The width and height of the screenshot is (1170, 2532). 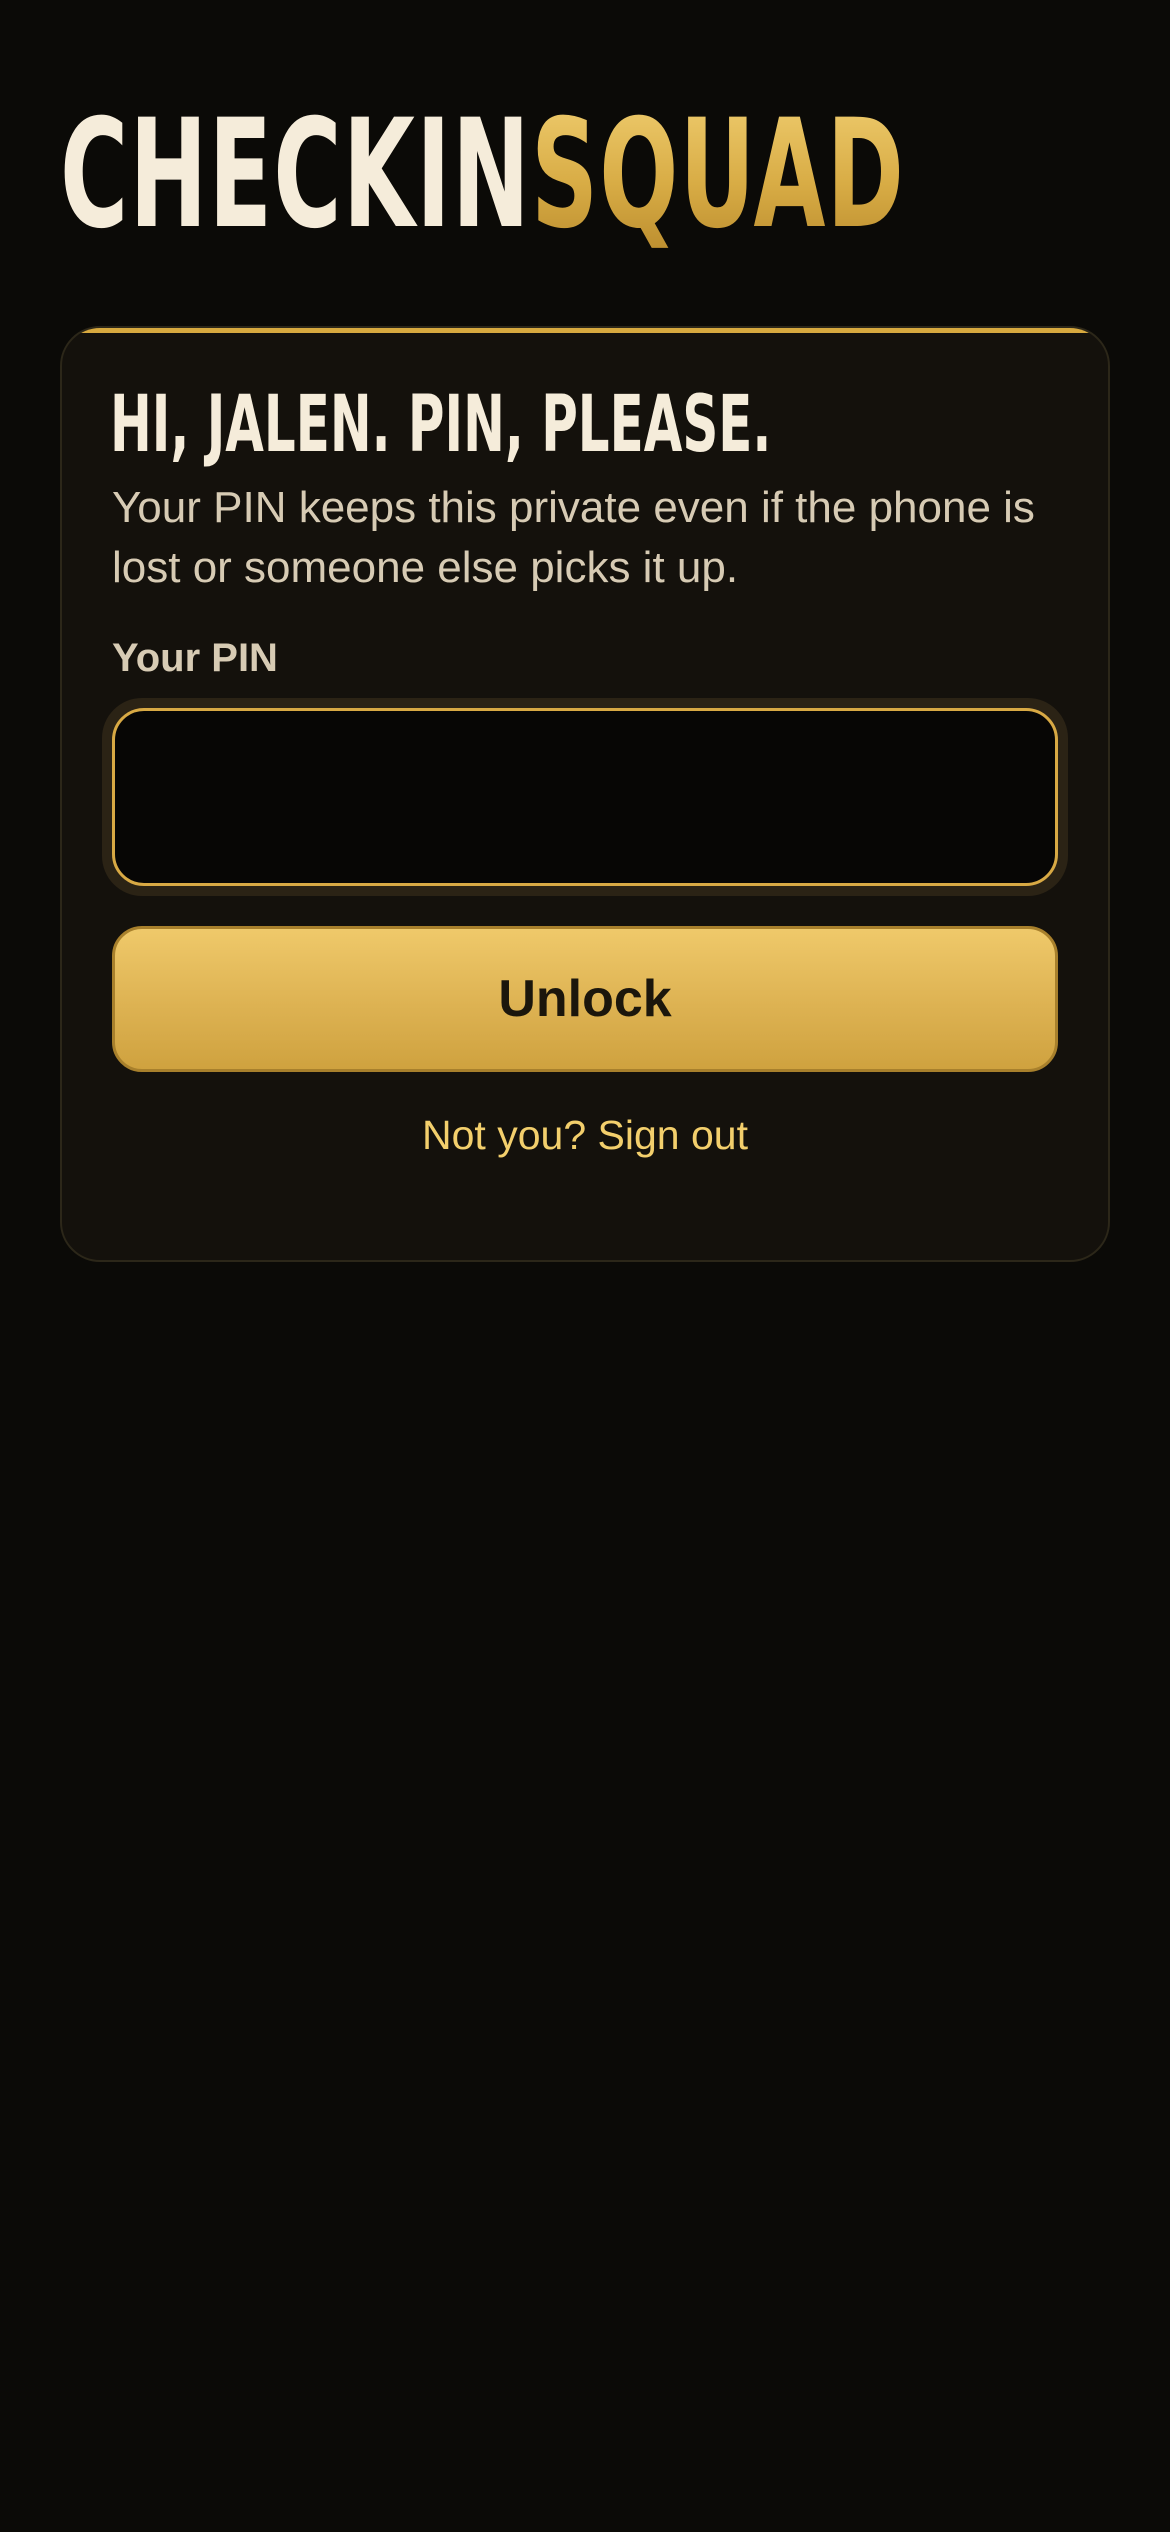 I want to click on logo-squad-text: SQUAD, so click(x=718, y=175).